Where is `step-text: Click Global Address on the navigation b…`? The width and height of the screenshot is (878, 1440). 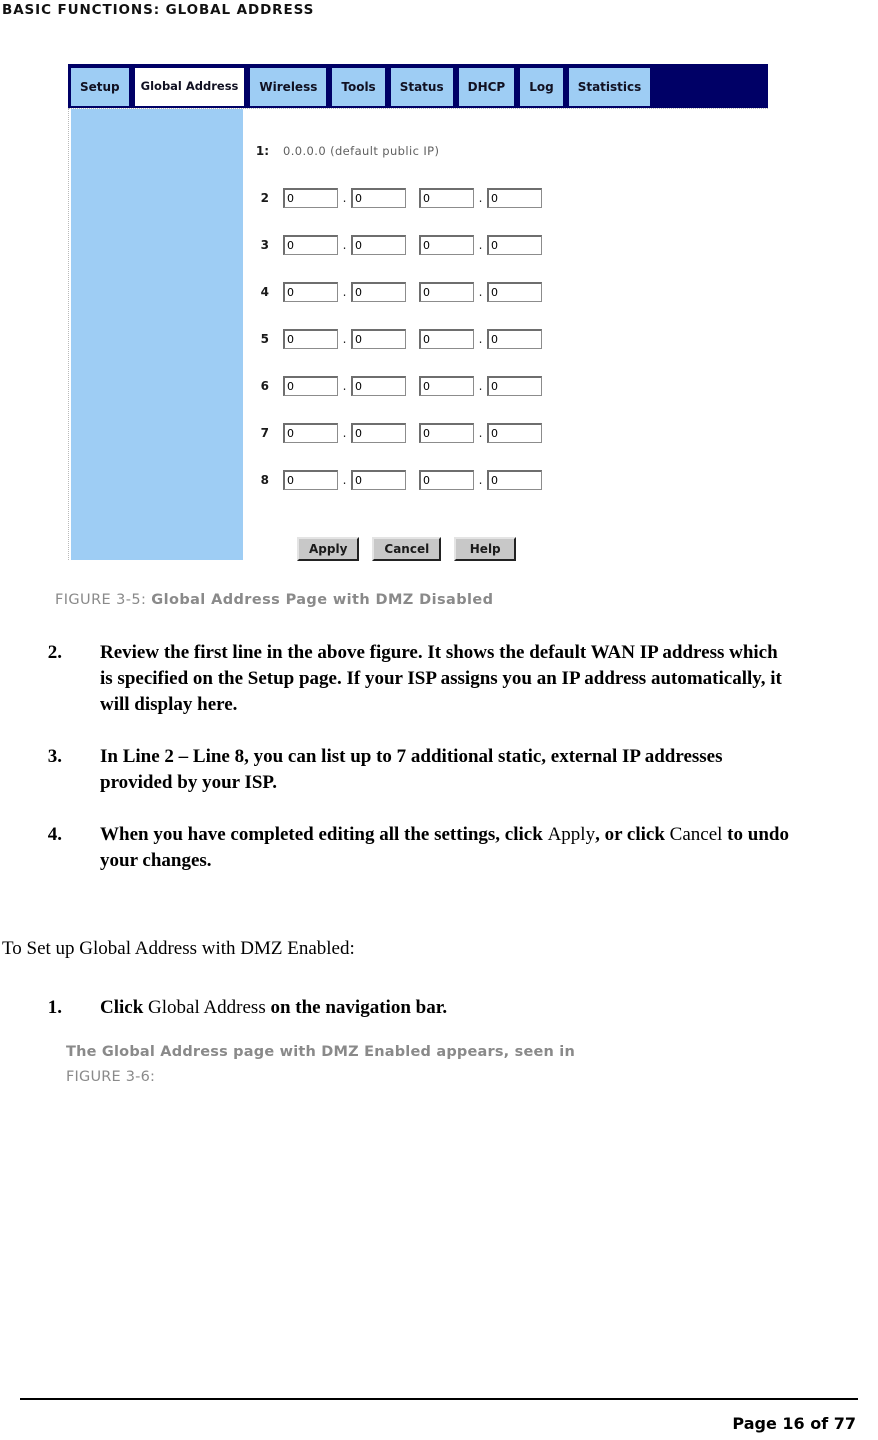 step-text: Click Global Address on the navigation b… is located at coordinates (445, 1008).